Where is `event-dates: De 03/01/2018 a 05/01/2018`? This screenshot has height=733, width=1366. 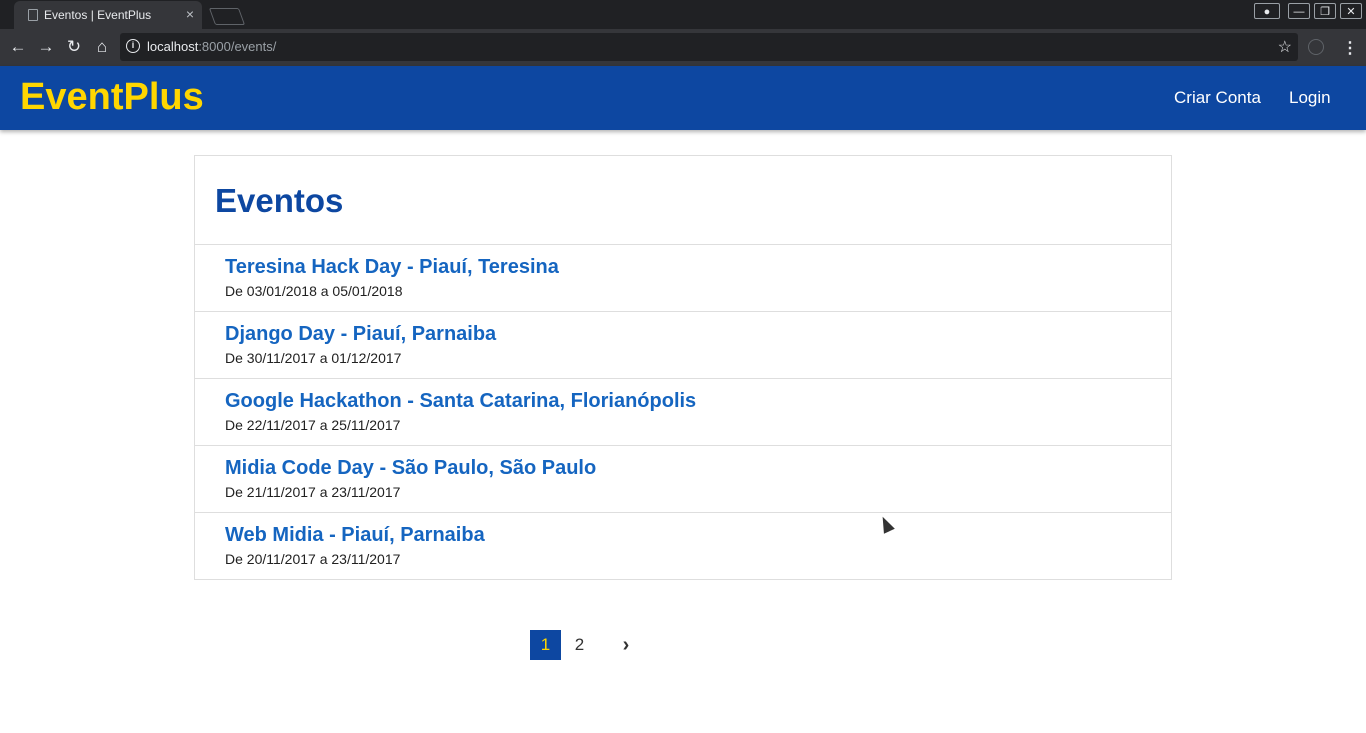
event-dates: De 03/01/2018 a 05/01/2018 is located at coordinates (314, 291).